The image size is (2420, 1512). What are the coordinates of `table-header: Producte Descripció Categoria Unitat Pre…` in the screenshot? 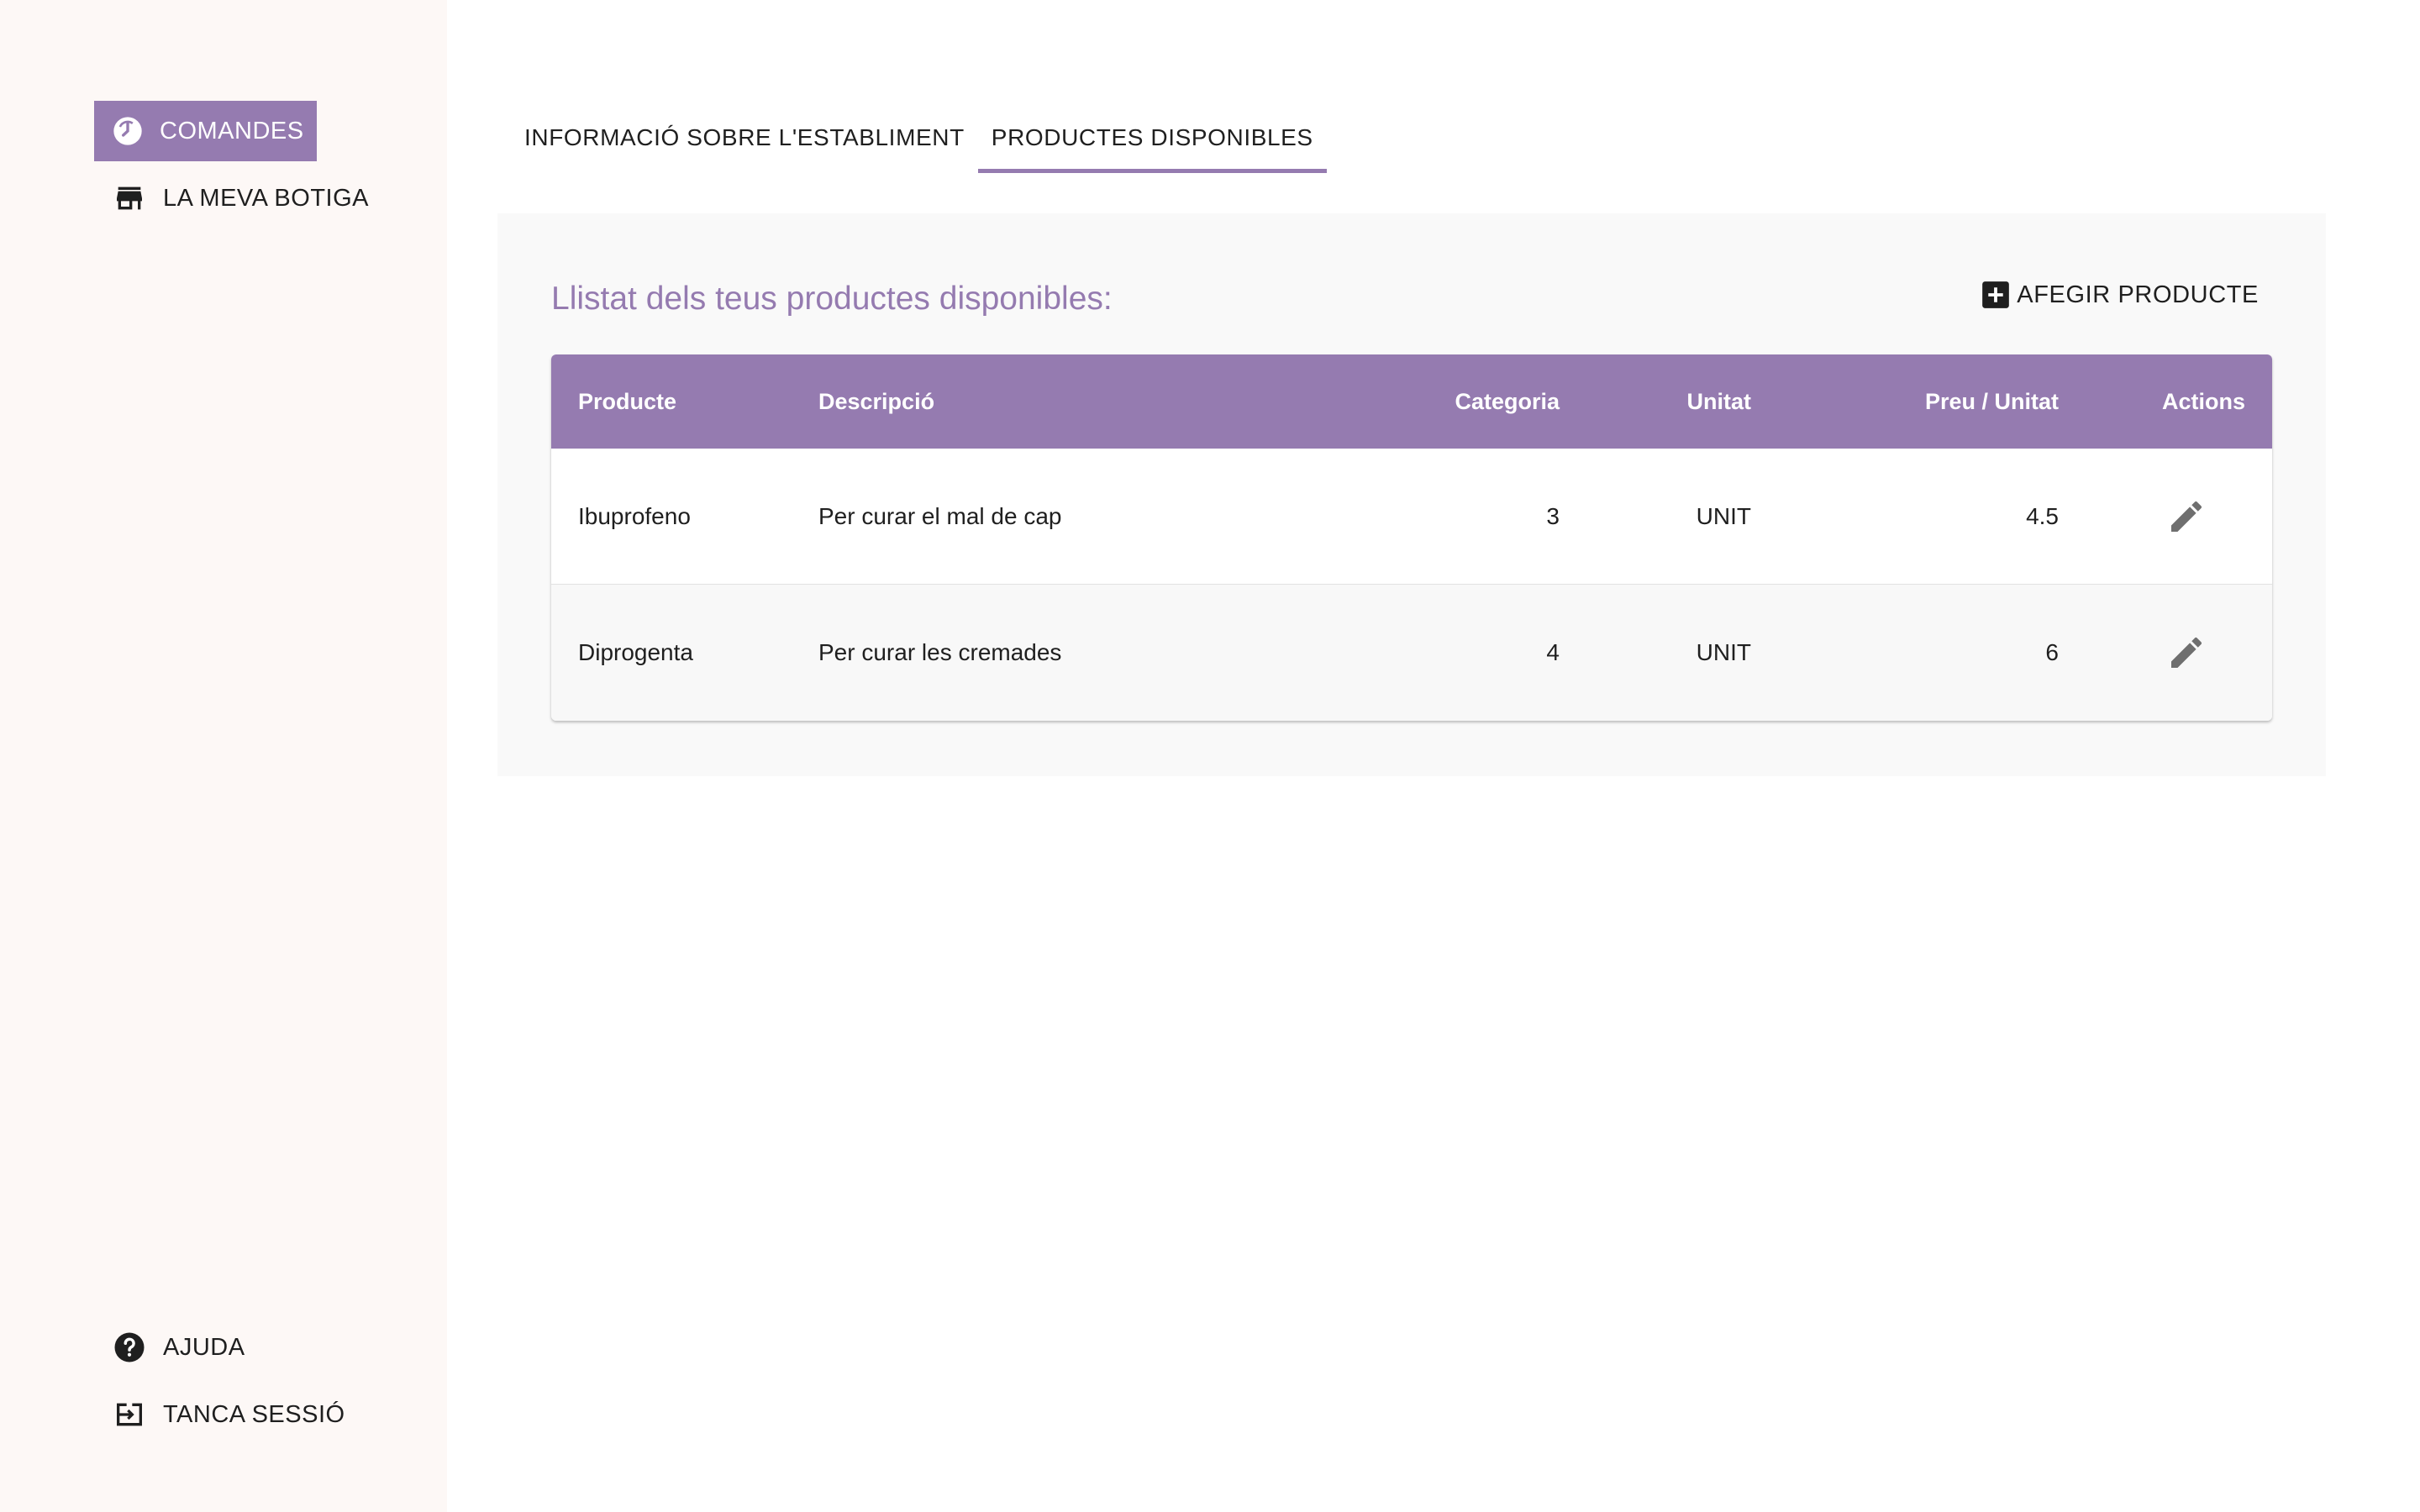 It's located at (1411, 401).